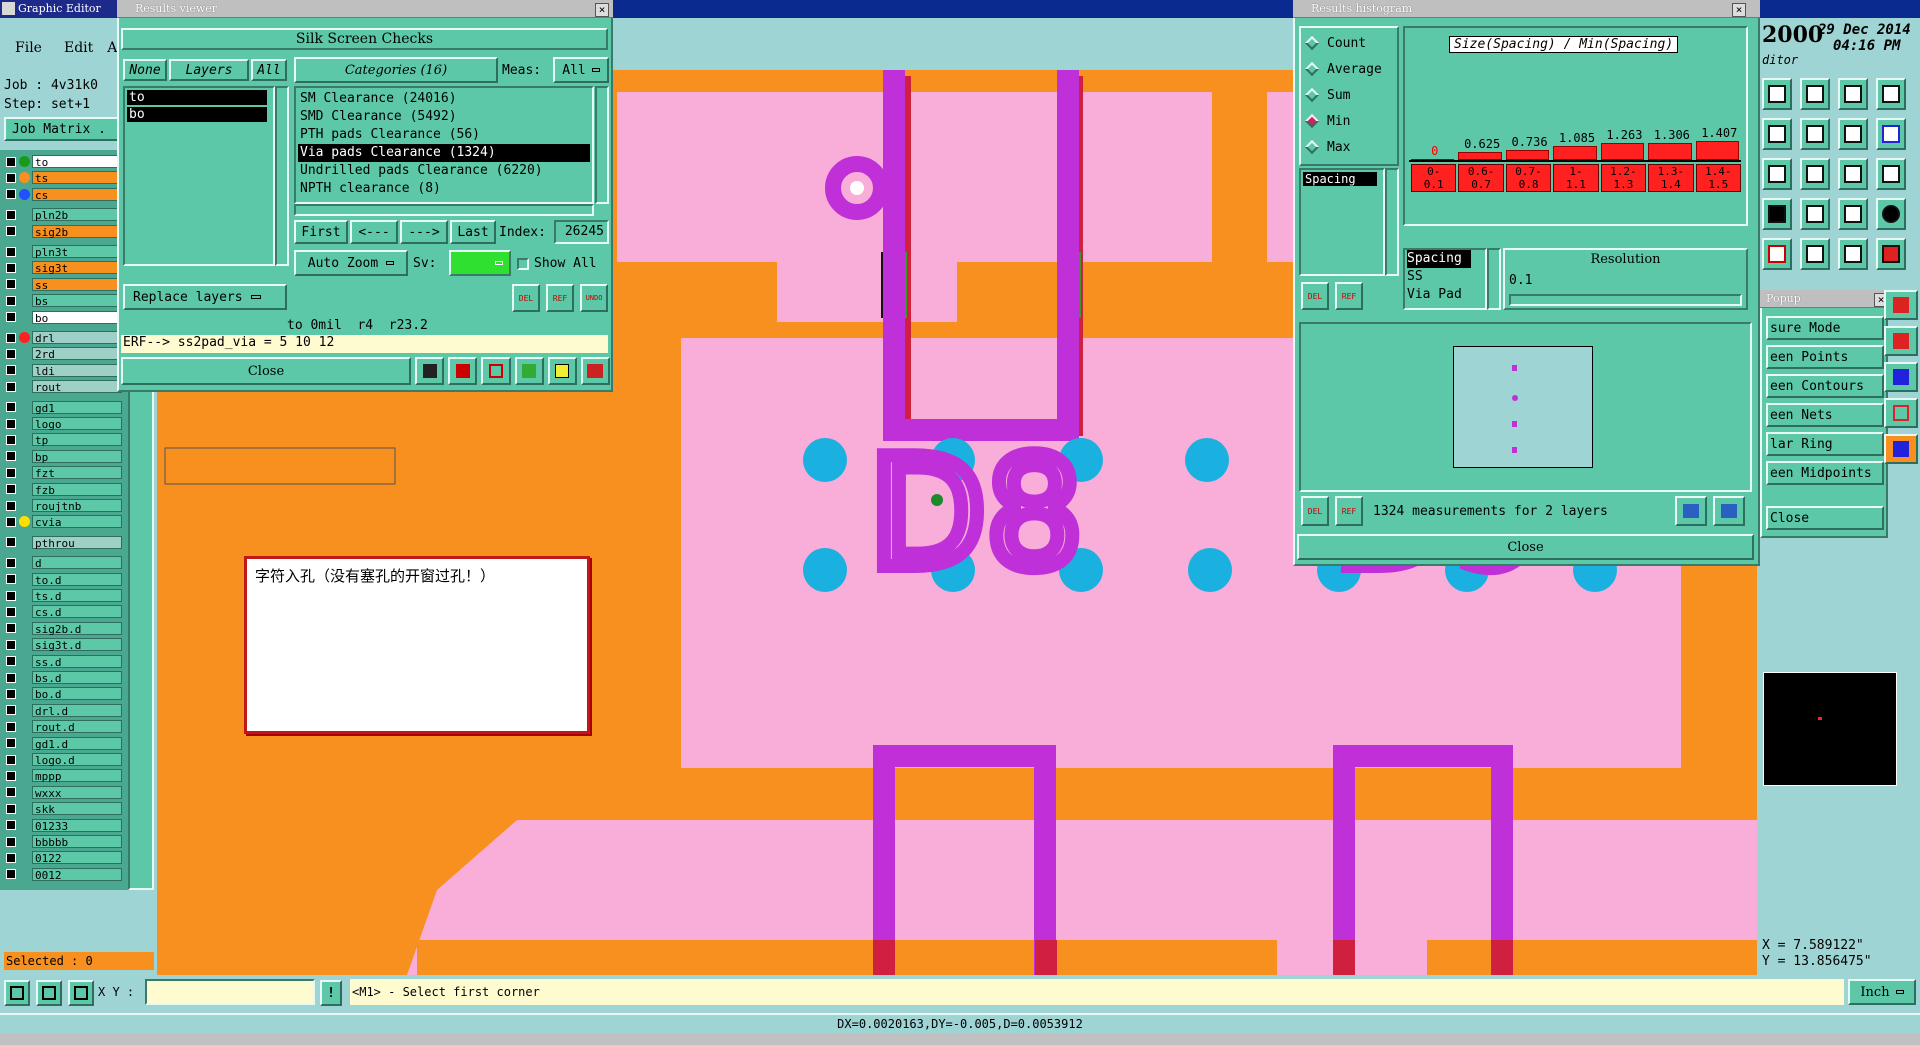 Image resolution: width=1920 pixels, height=1045 pixels. I want to click on snap-tool-icon, so click(49, 993).